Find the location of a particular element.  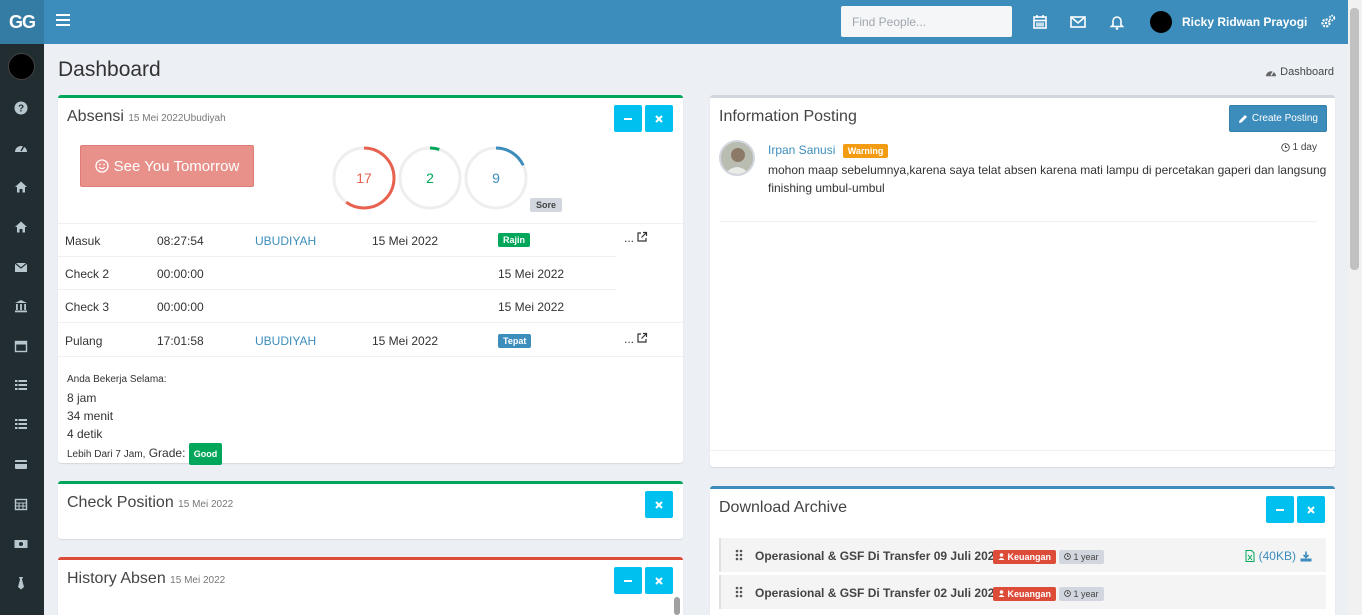

dashboard-icon is located at coordinates (21, 148).